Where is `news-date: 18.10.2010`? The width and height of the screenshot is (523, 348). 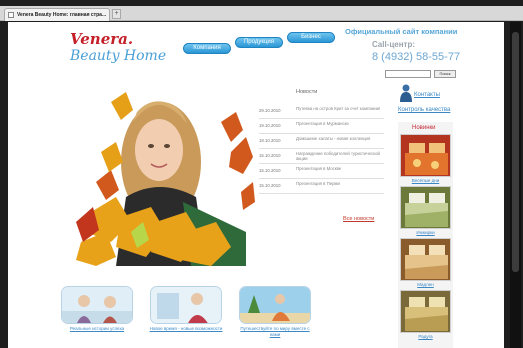 news-date: 18.10.2010 is located at coordinates (270, 140).